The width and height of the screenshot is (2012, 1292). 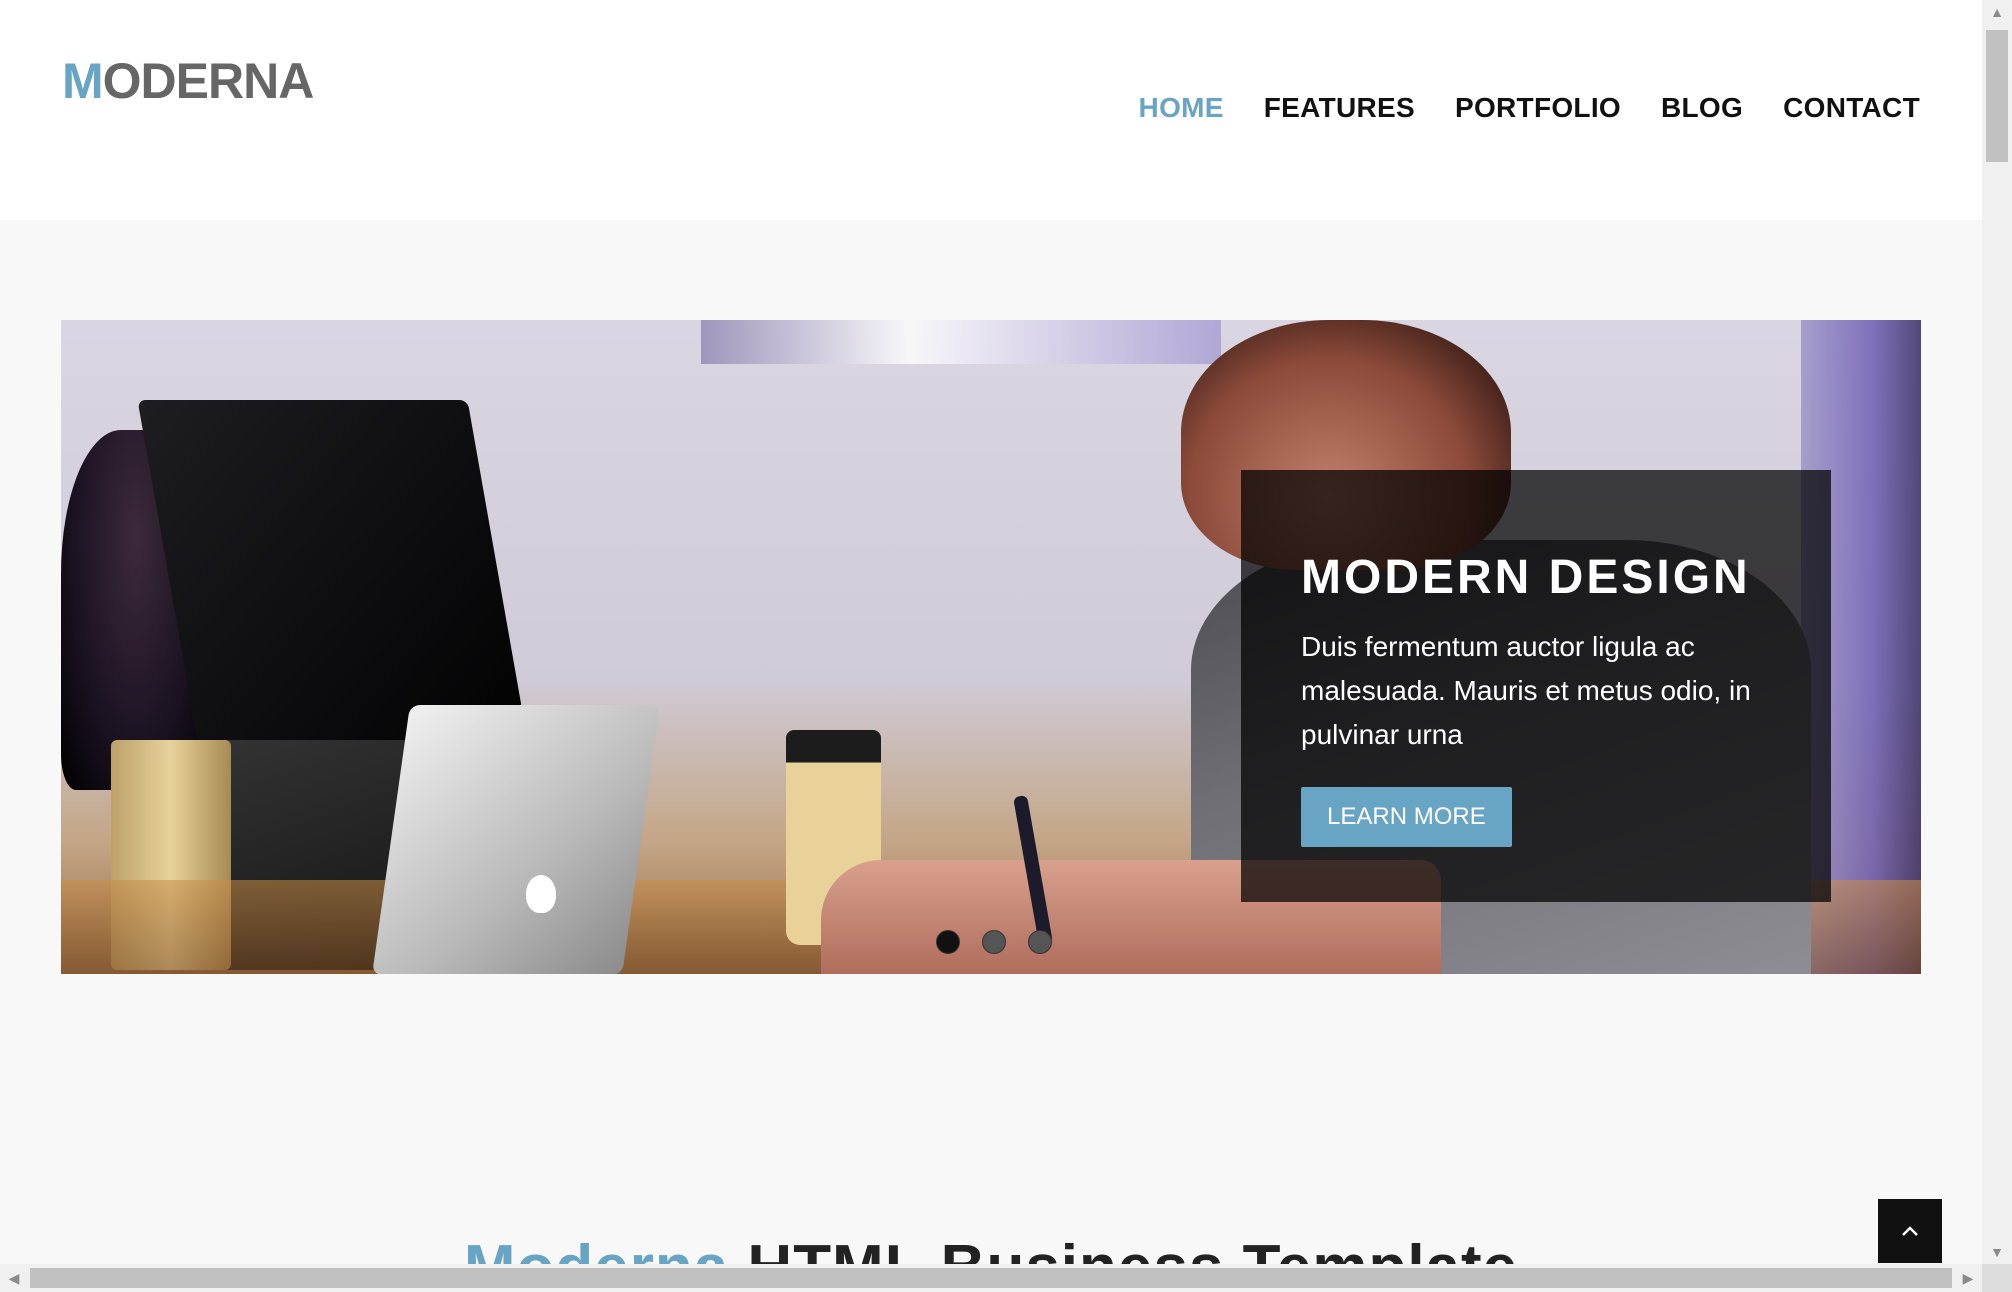 I want to click on vertical-scrollbar: ▲ ▼, so click(x=1997, y=632).